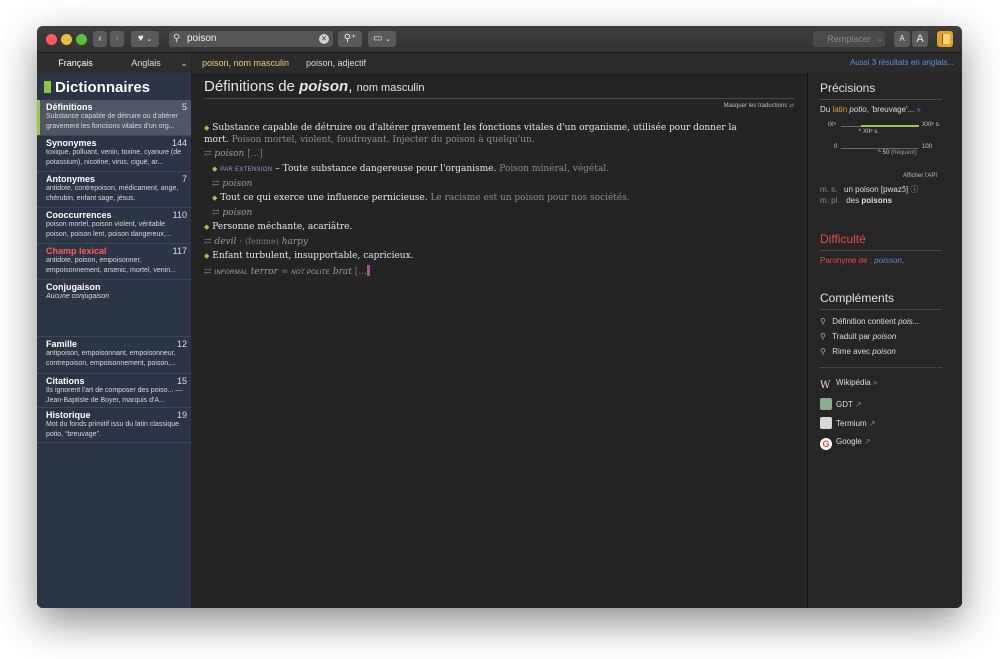  Describe the element at coordinates (336, 63) in the screenshot. I see `tab-adjectif: poison, adjectif` at that location.